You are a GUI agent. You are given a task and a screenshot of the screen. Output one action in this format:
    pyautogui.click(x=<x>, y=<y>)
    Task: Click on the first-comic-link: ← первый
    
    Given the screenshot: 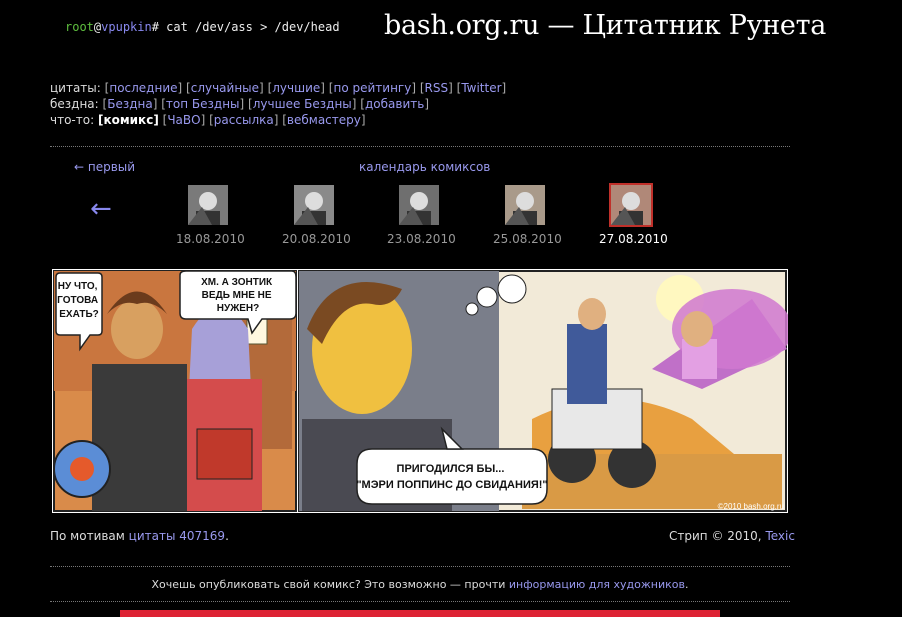 What is the action you would take?
    pyautogui.click(x=104, y=167)
    